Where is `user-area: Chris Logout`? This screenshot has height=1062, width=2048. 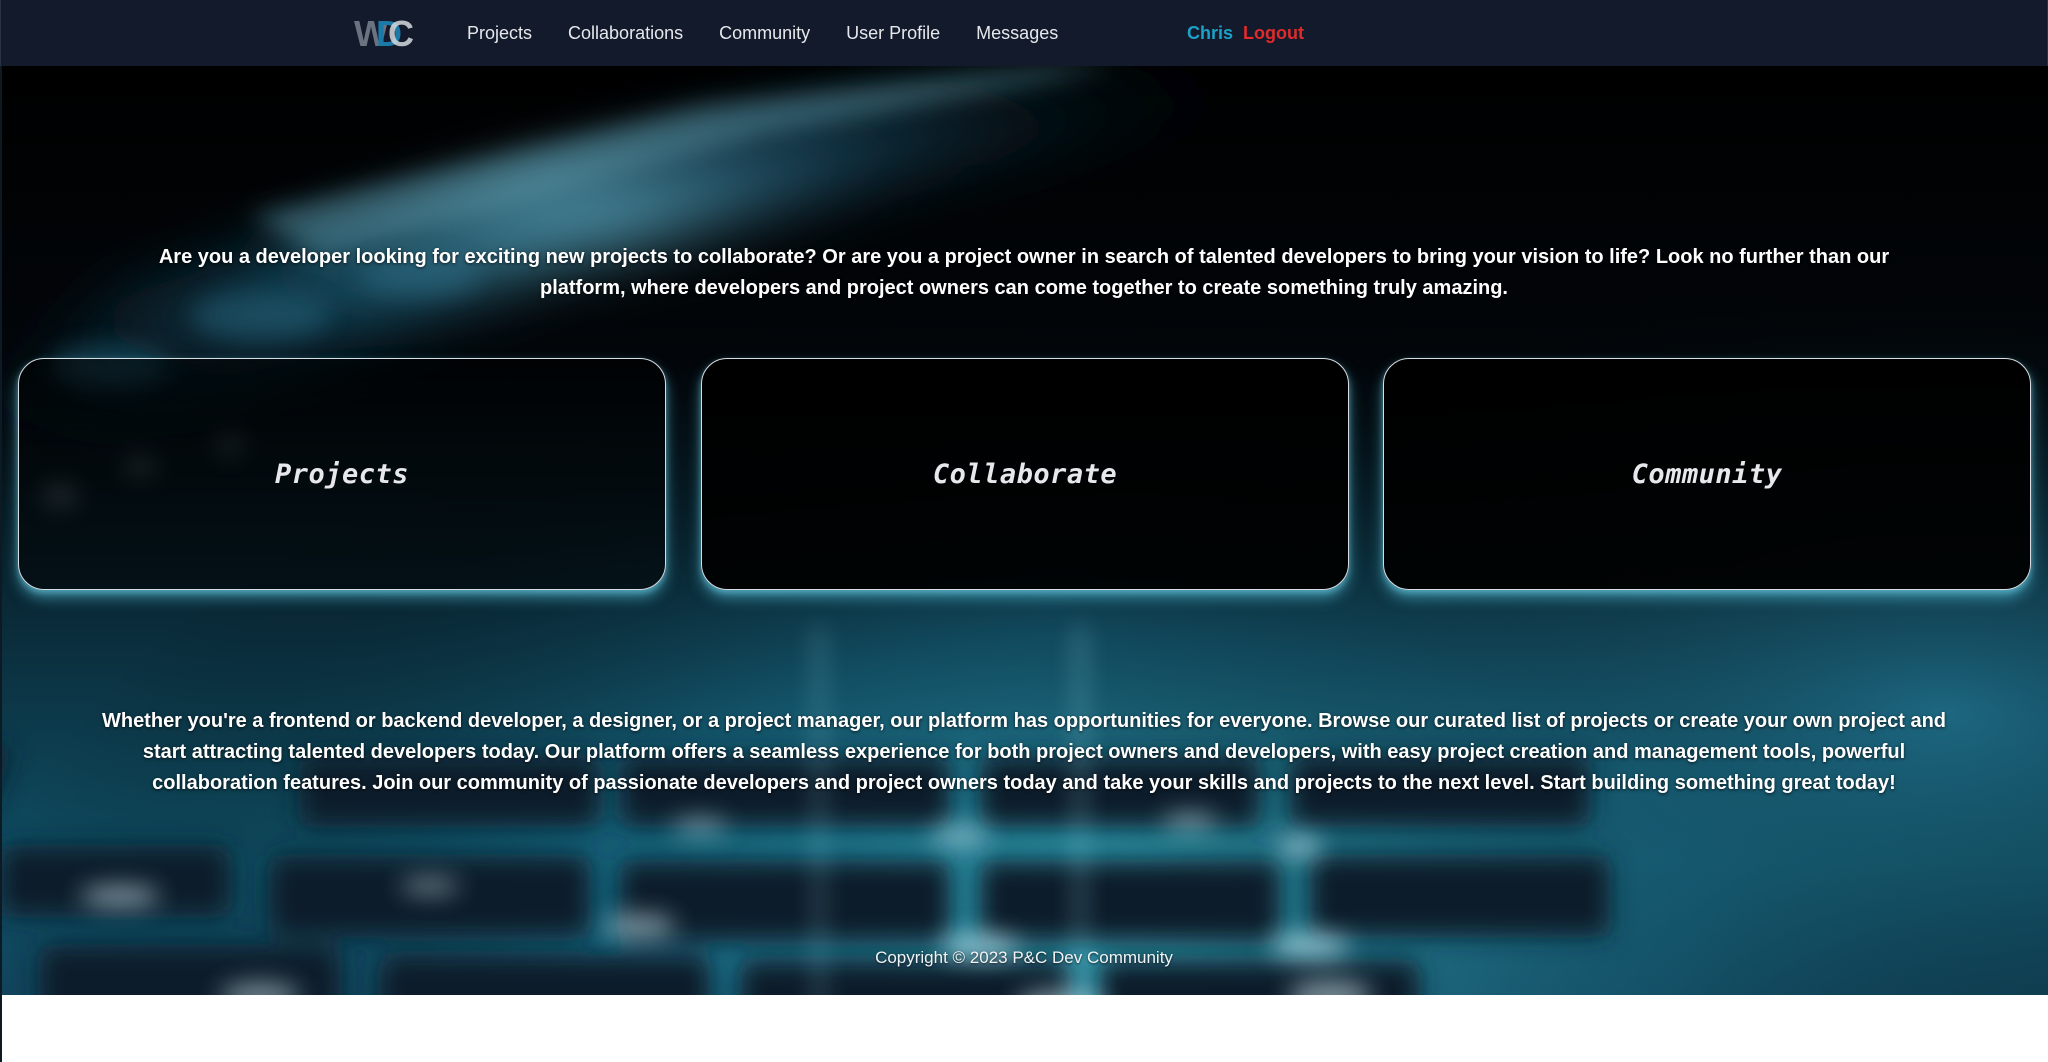
user-area: Chris Logout is located at coordinates (1245, 33).